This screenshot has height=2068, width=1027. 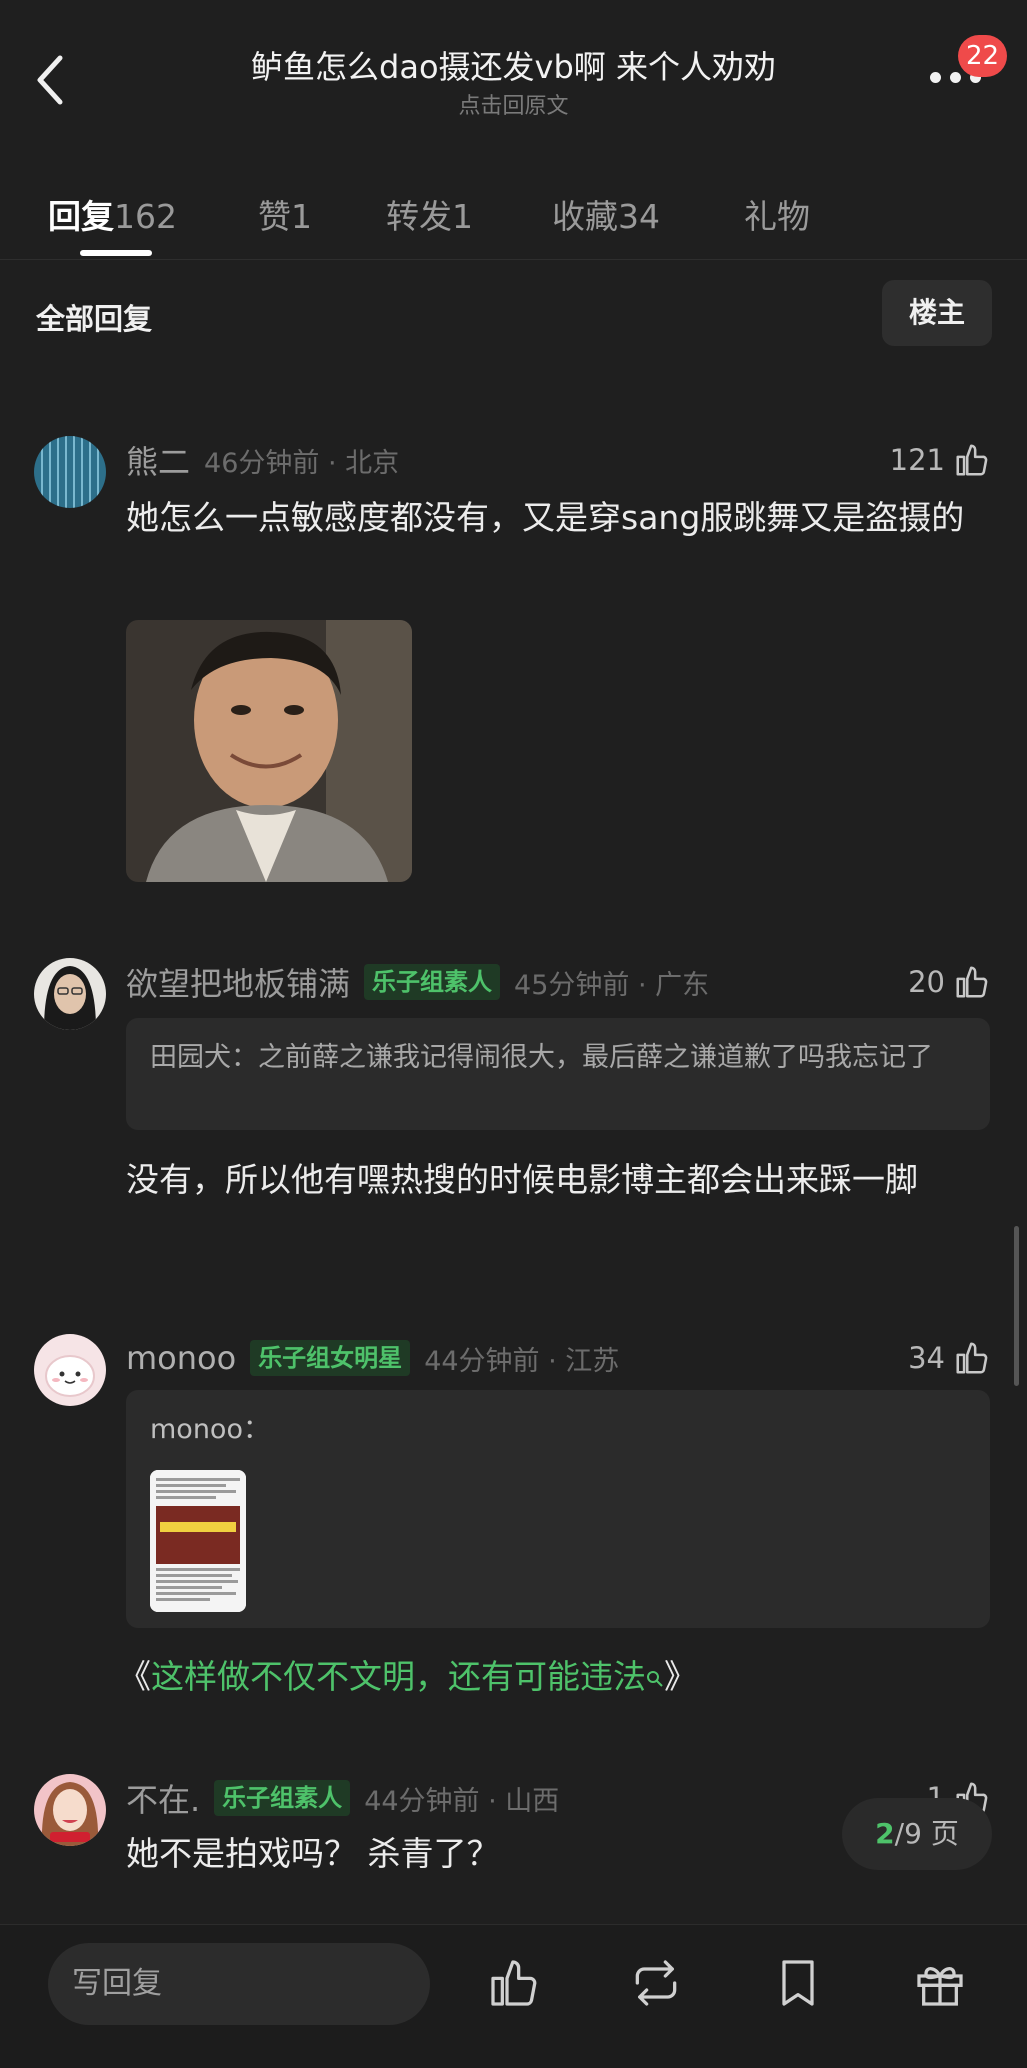 I want to click on scrollbar, so click(x=1016, y=1306).